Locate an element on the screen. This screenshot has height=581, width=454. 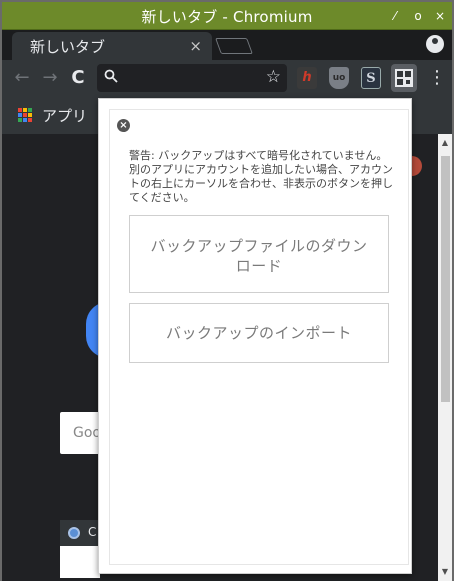
minimize-button: ⁄ is located at coordinates (395, 16).